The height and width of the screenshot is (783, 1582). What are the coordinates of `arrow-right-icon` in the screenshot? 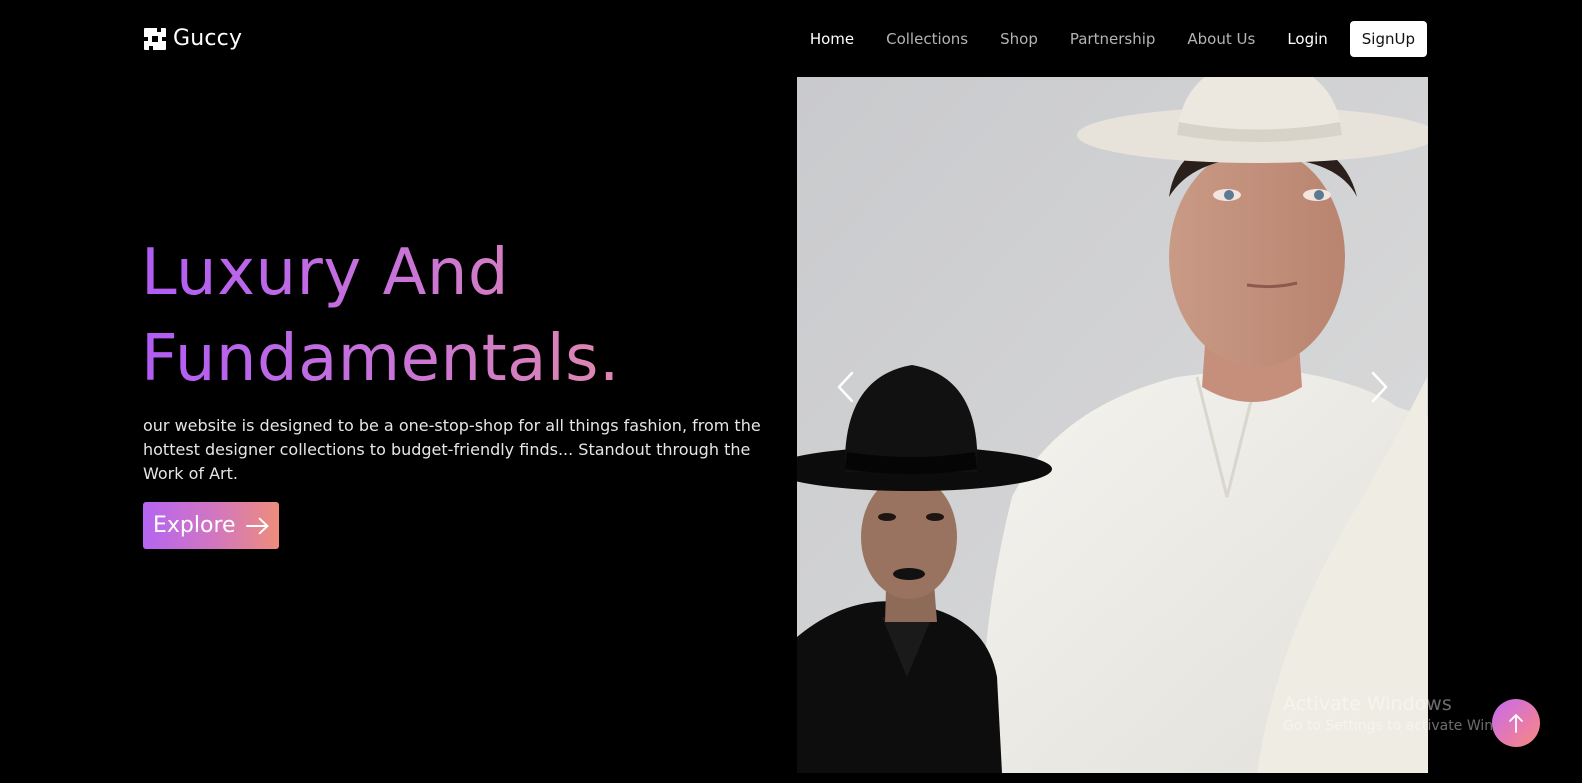 It's located at (257, 525).